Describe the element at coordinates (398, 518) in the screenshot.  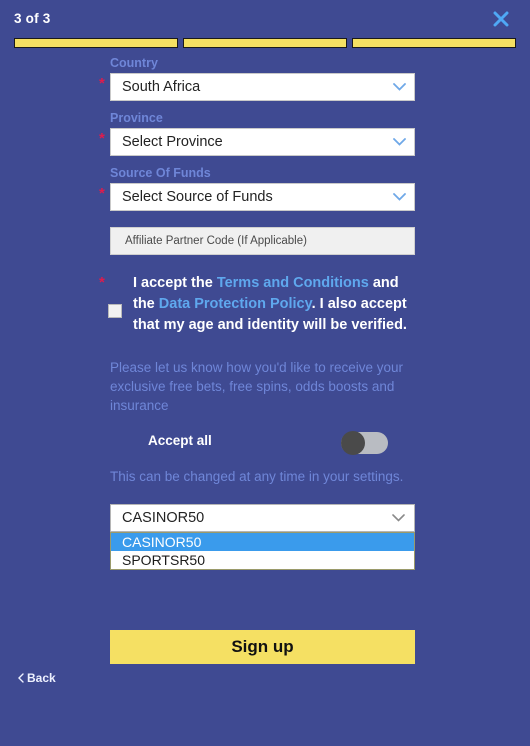
I see `chevron-down-icon` at that location.